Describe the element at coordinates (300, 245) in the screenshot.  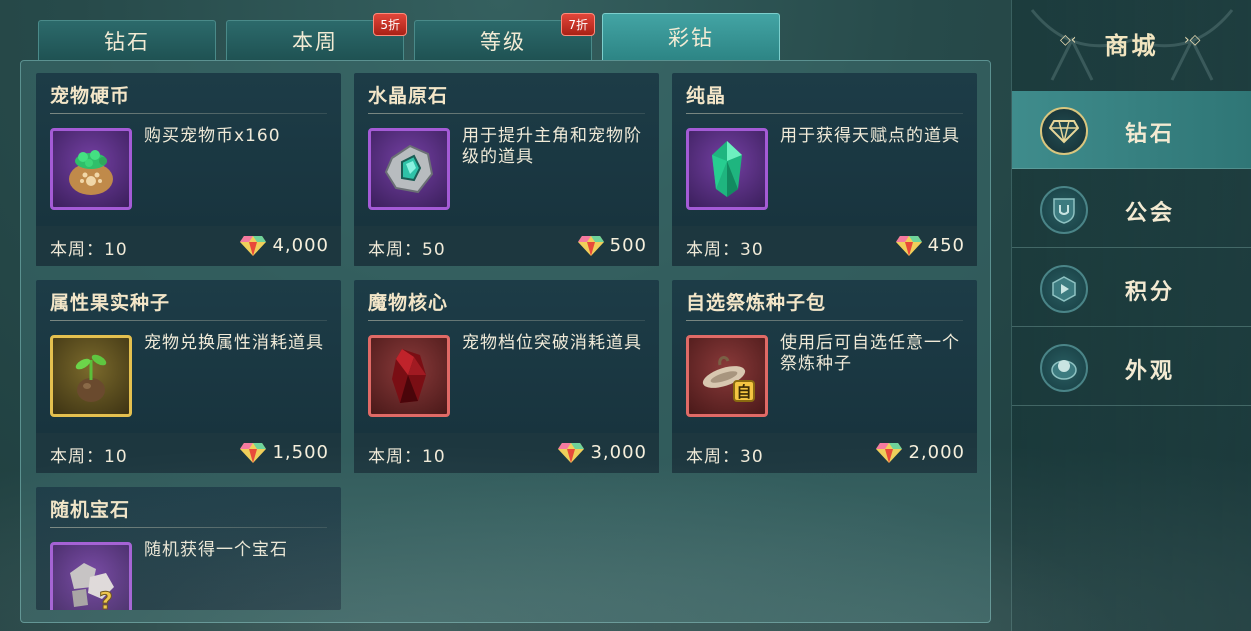
I see `price-value: 4,000` at that location.